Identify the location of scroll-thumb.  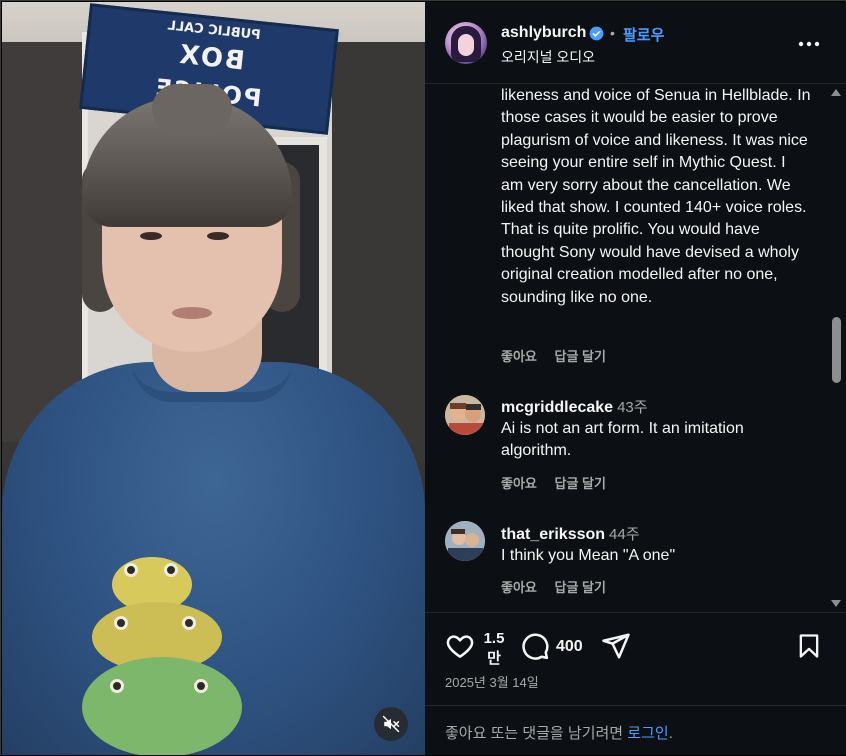
(836, 350).